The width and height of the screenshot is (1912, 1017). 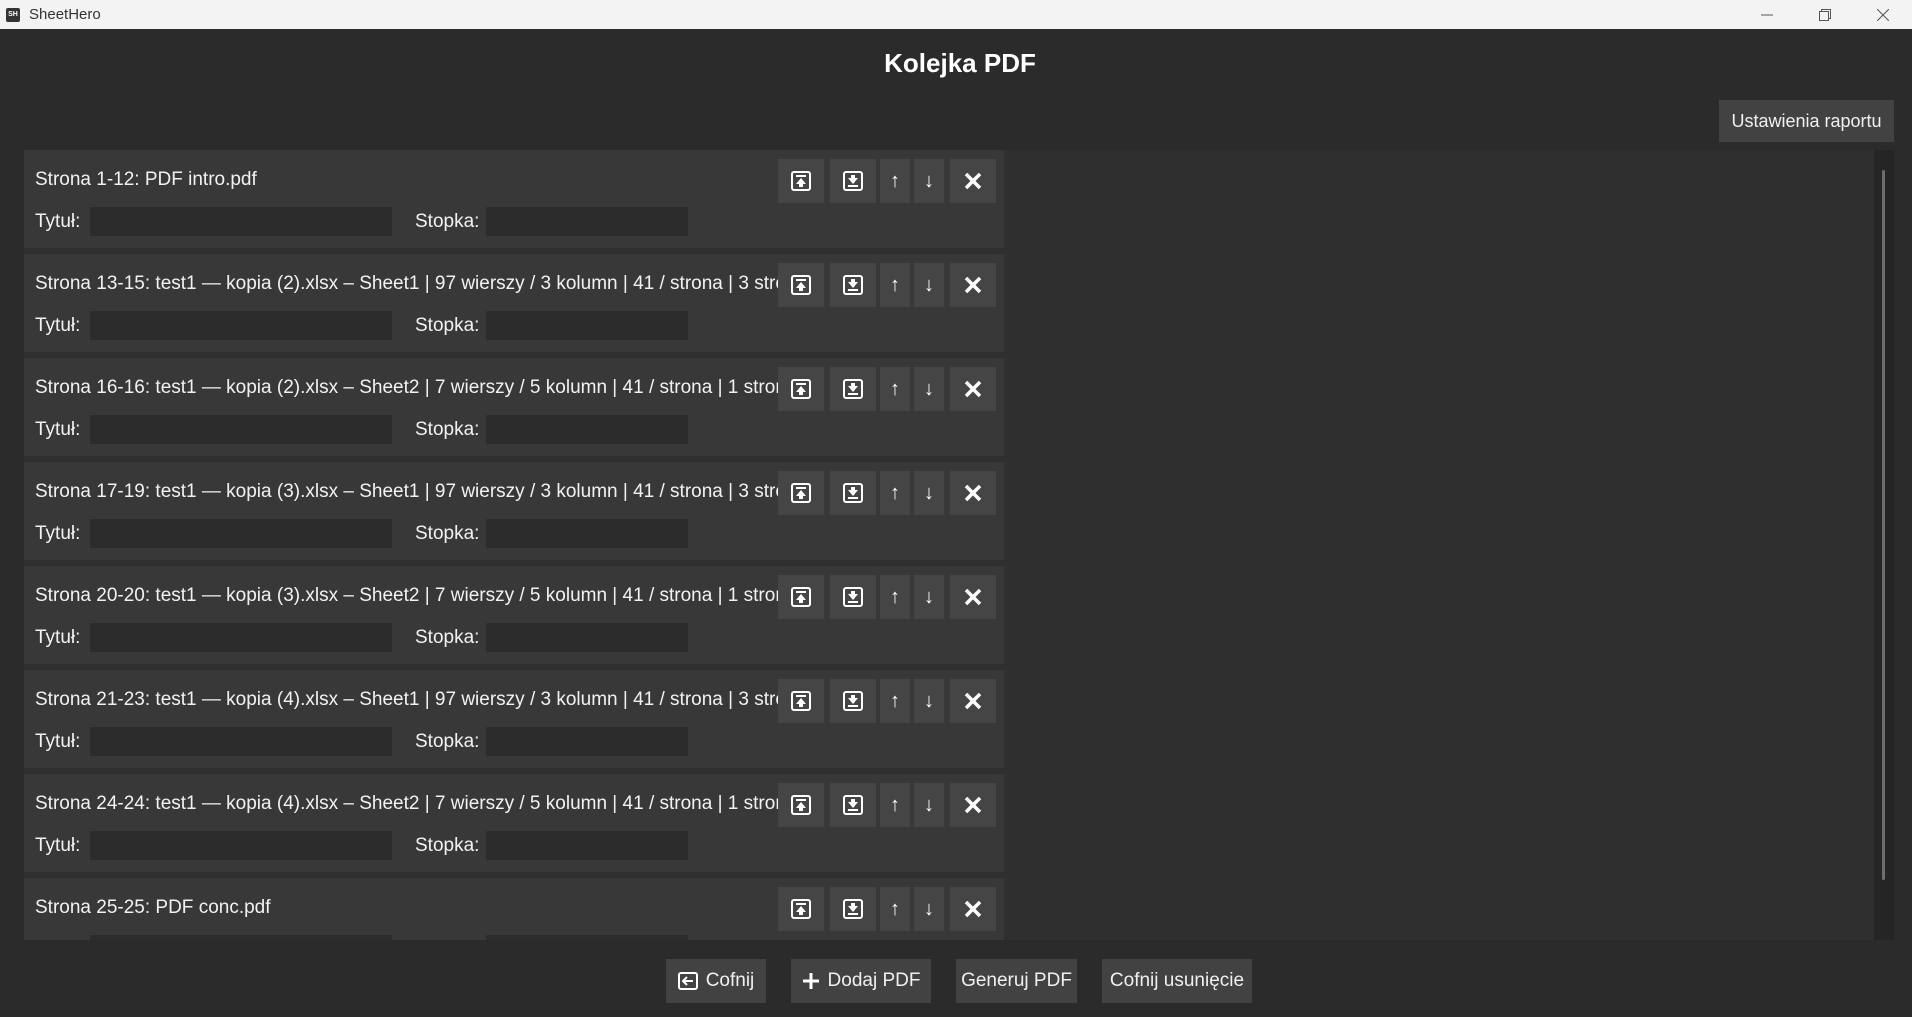 I want to click on scrollbar-thumb, so click(x=1883, y=525).